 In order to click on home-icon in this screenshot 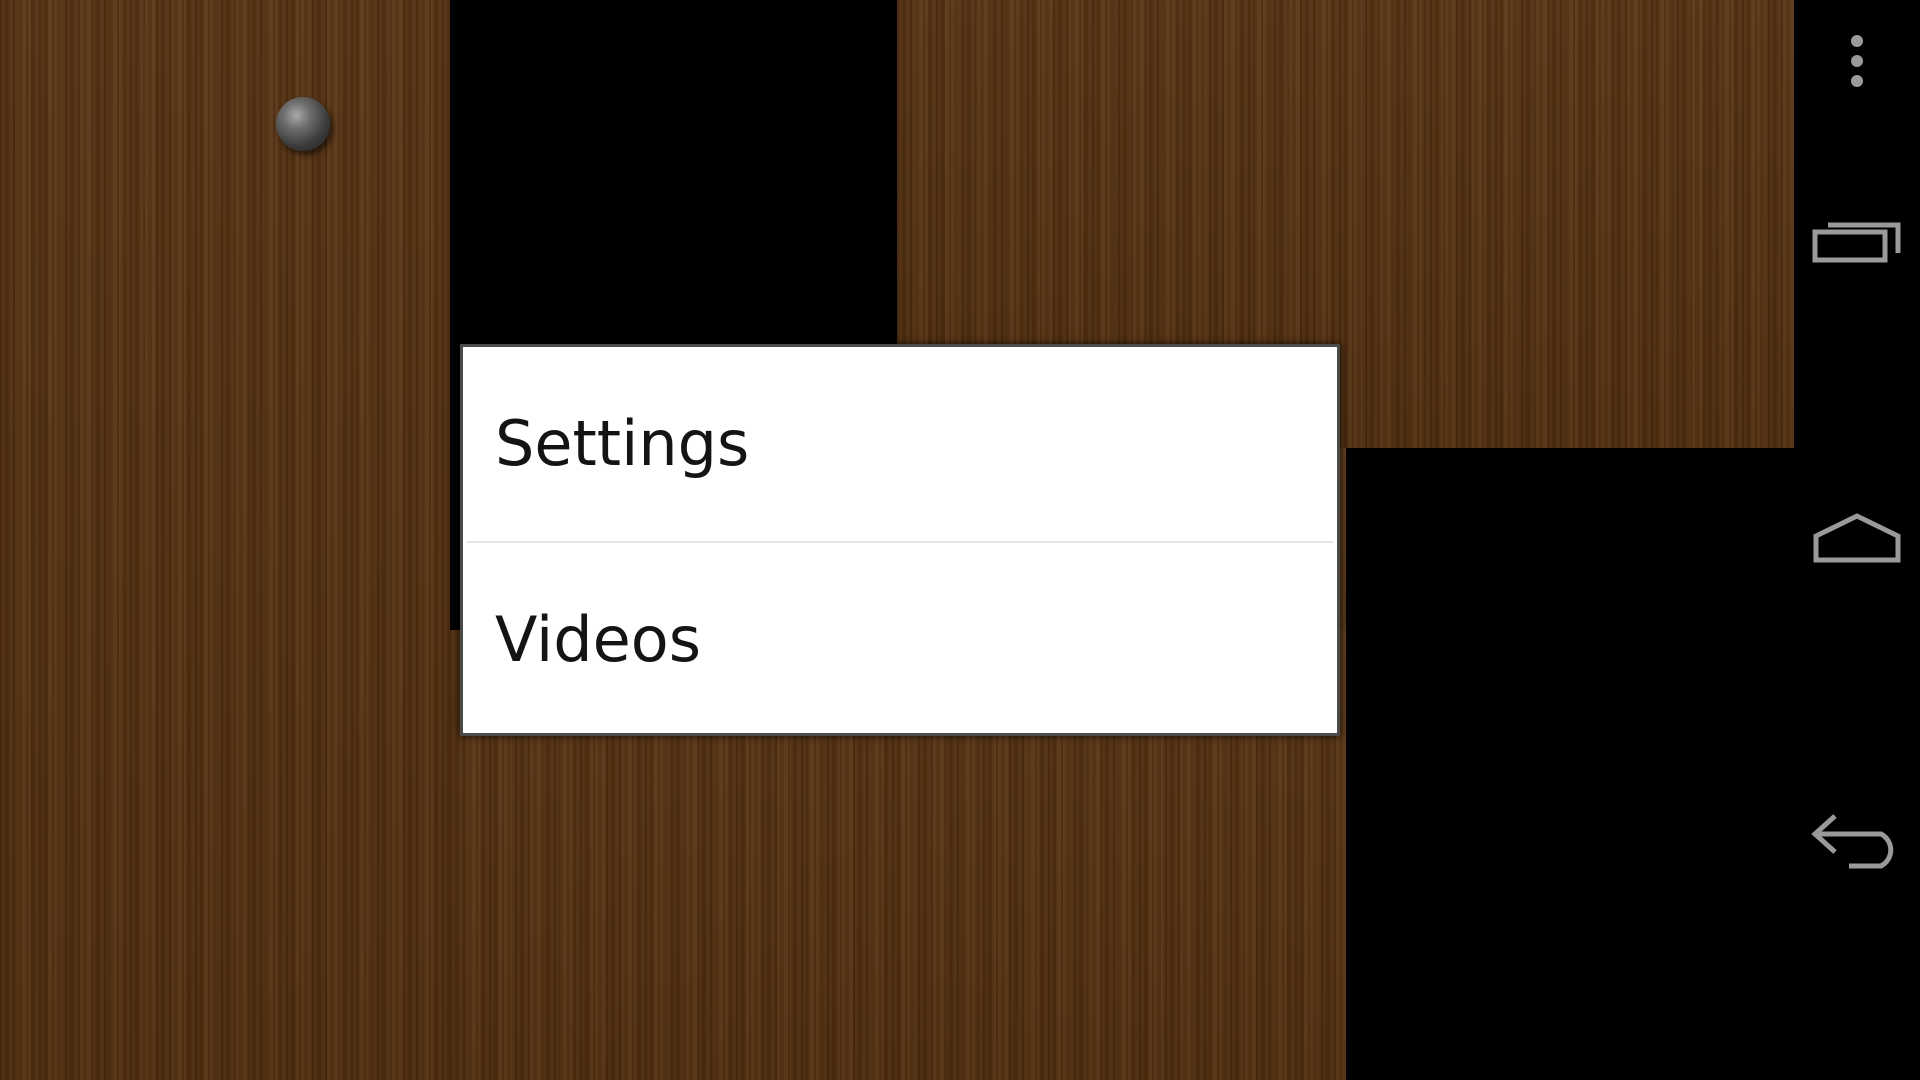, I will do `click(1857, 538)`.